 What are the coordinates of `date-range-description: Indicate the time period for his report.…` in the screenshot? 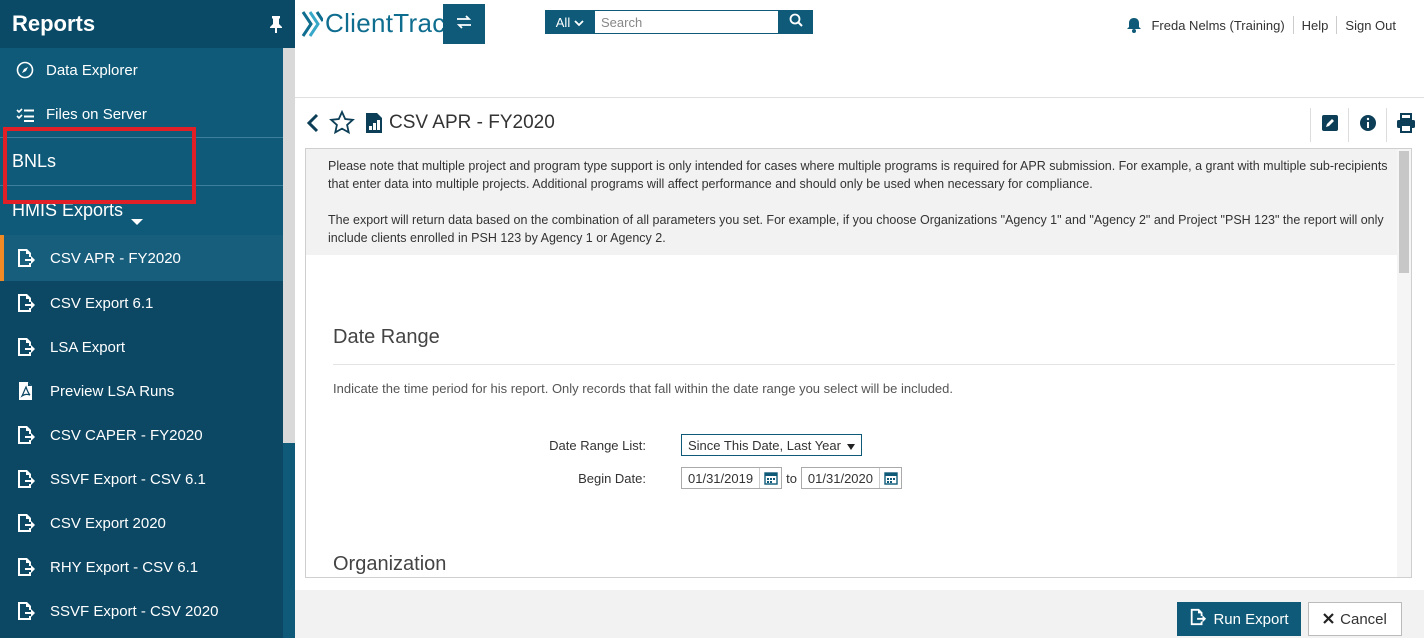 It's located at (643, 388).